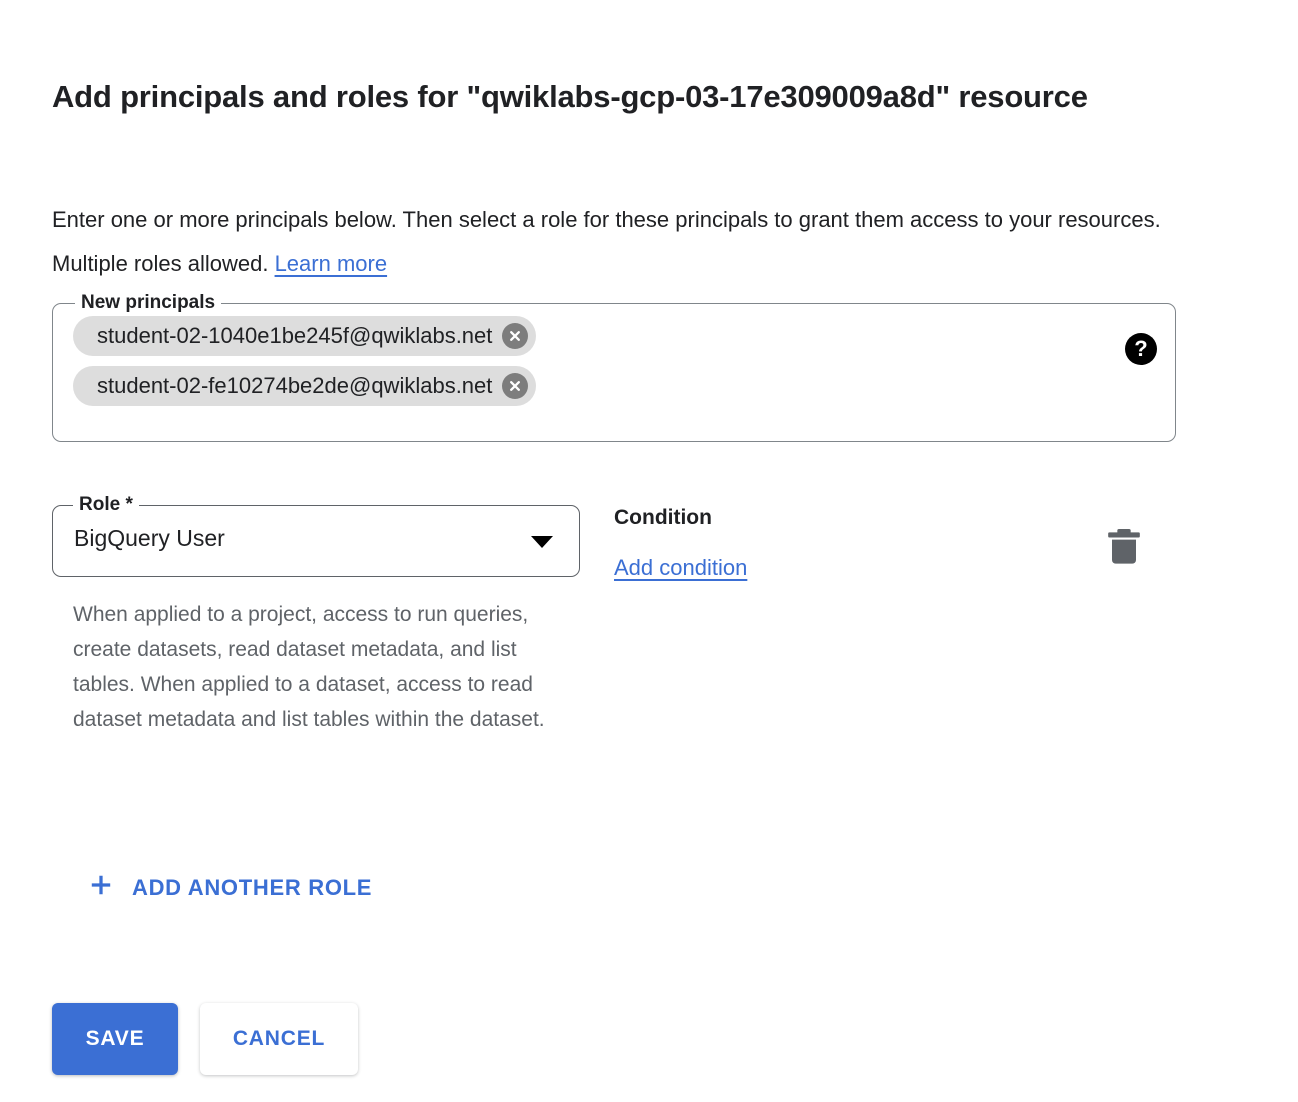 Image resolution: width=1298 pixels, height=1102 pixels. Describe the element at coordinates (295, 335) in the screenshot. I see `principal-chip-label: student-02-1040e1be245f@qwiklabs.net` at that location.